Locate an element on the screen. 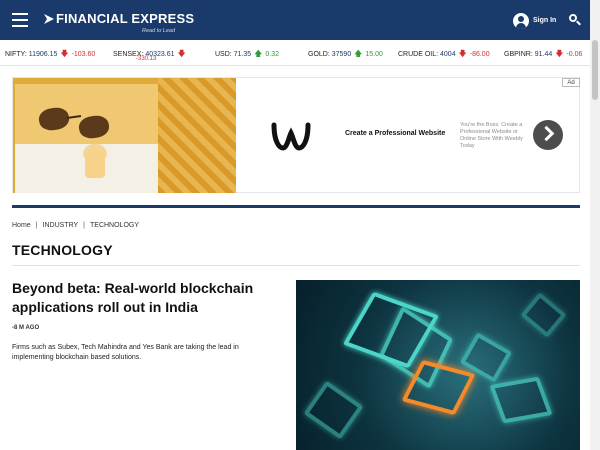 Image resolution: width=600 pixels, height=450 pixels. ticker-change: 0.32 is located at coordinates (272, 54).